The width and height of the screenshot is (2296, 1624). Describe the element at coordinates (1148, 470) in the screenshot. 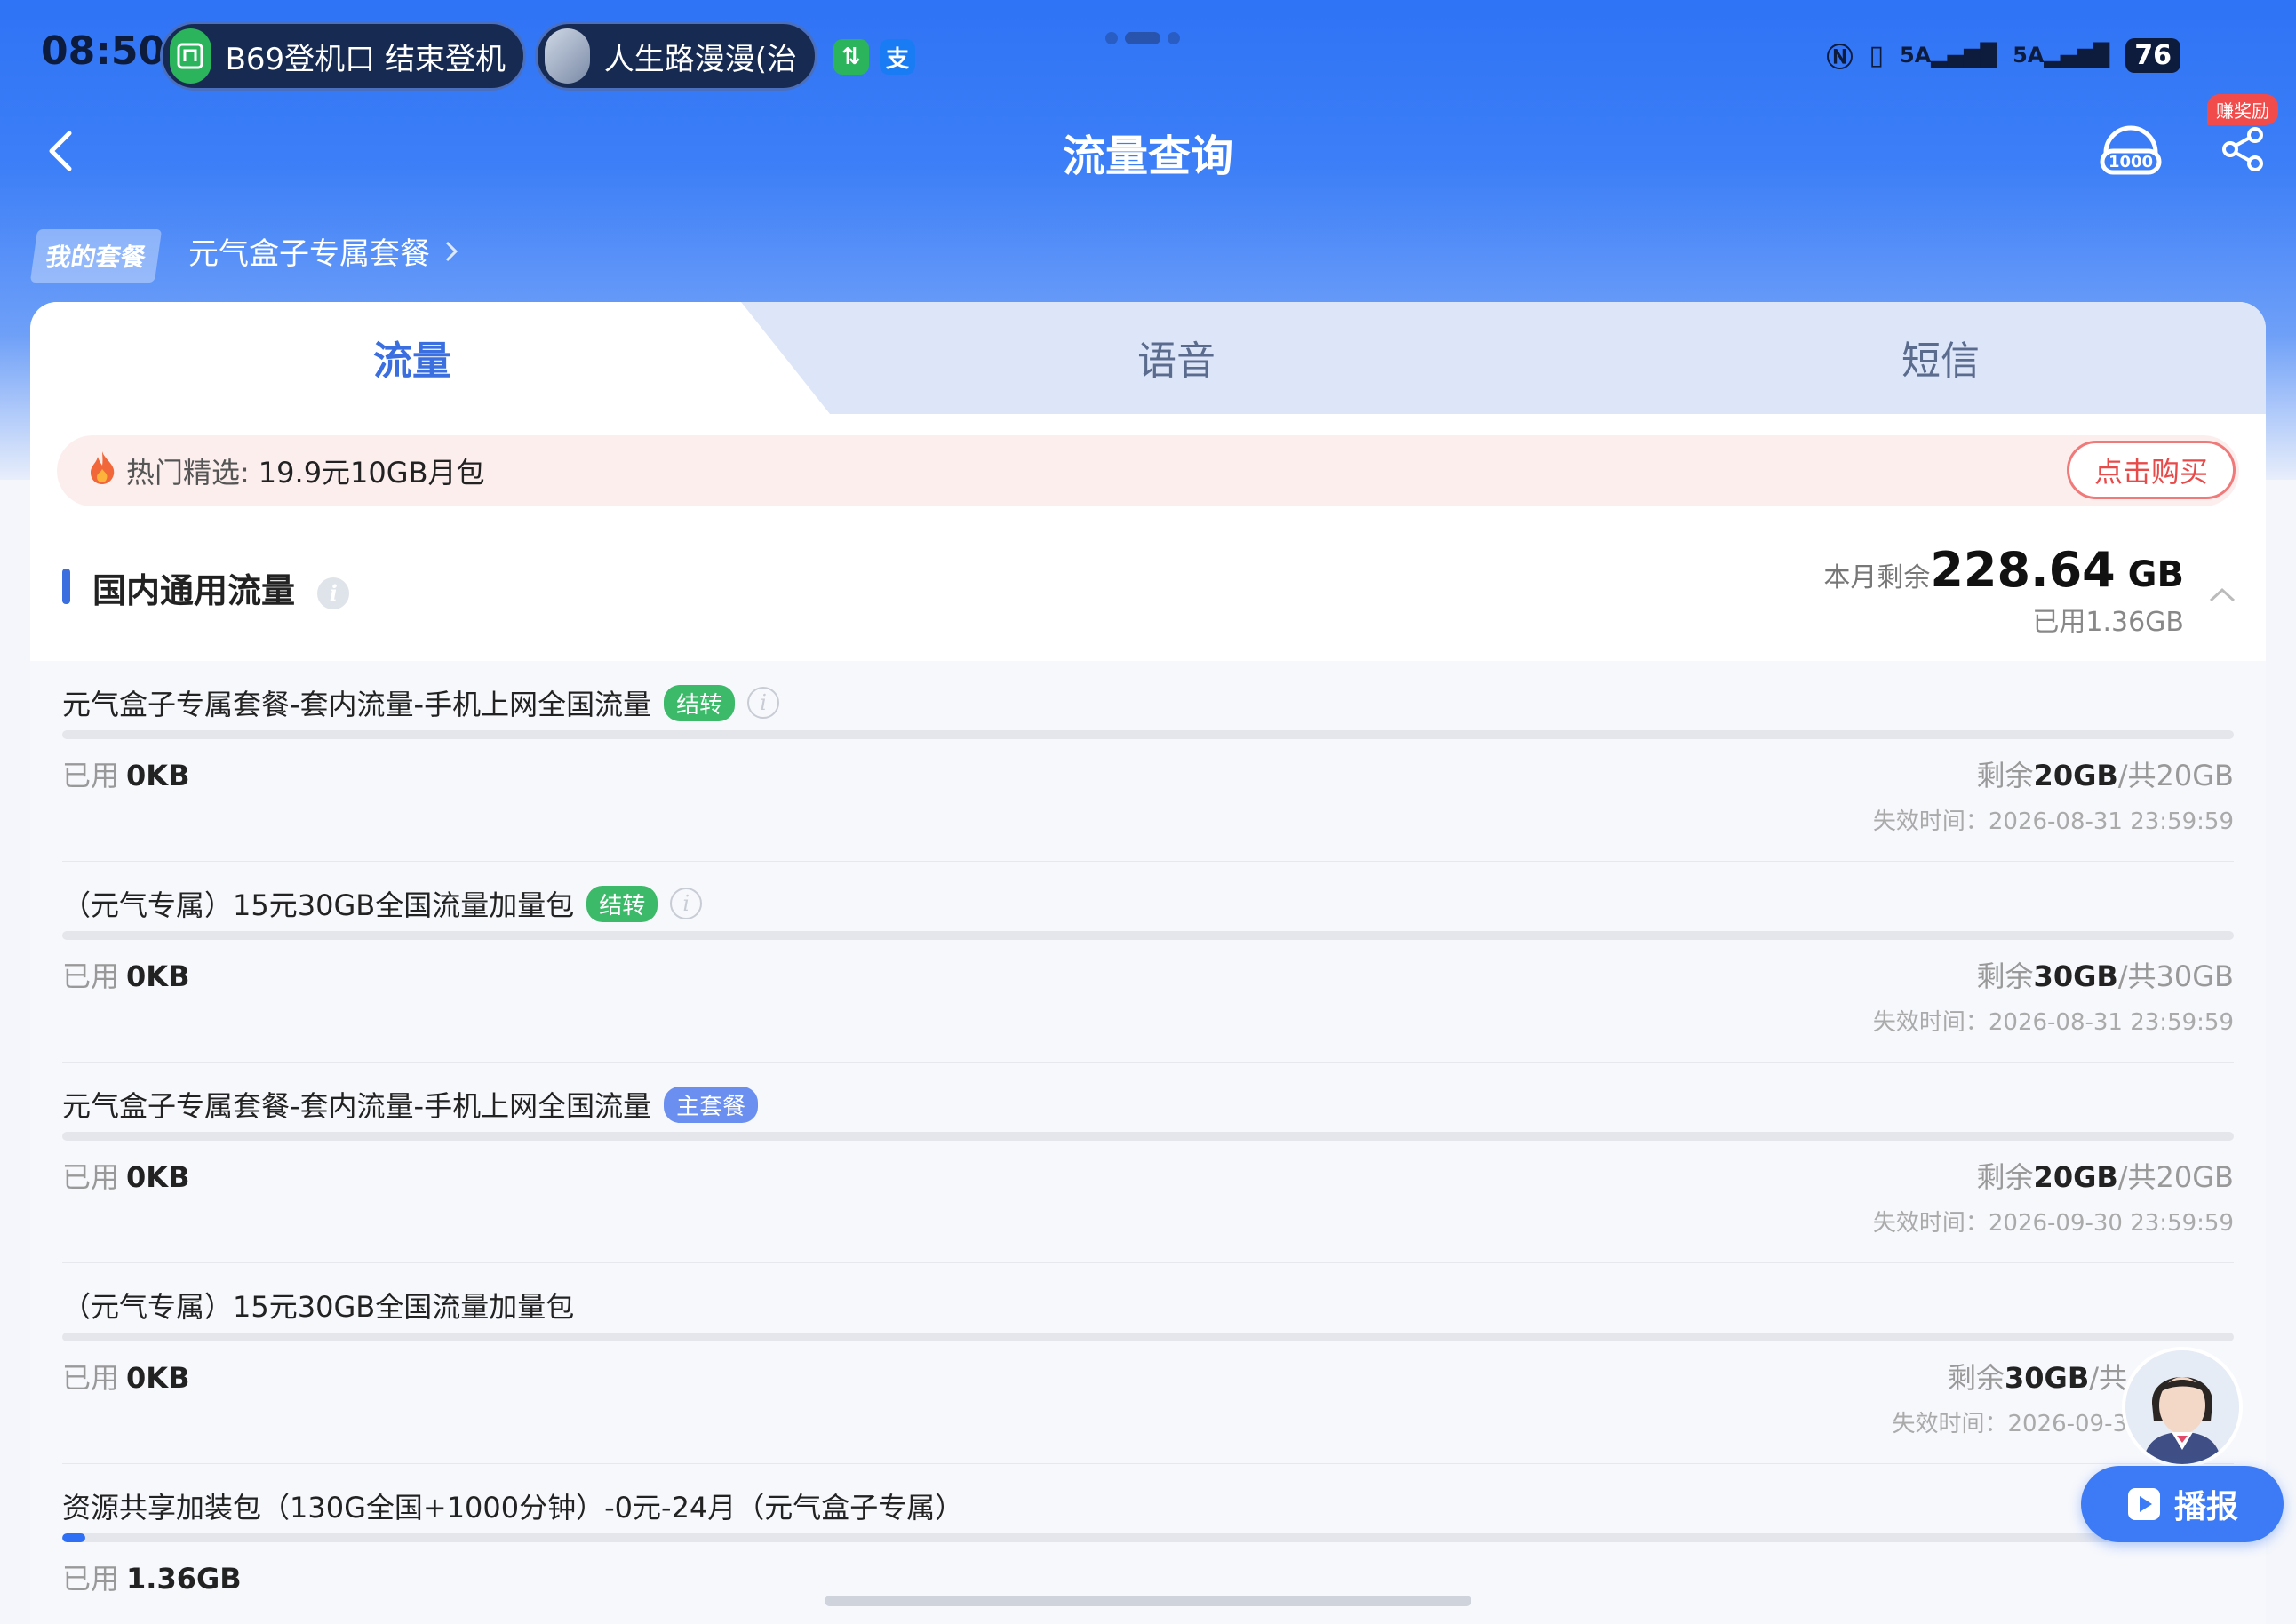

I see `promo-banner: 热门精选: 19.9元10GB月包 点击购买` at that location.